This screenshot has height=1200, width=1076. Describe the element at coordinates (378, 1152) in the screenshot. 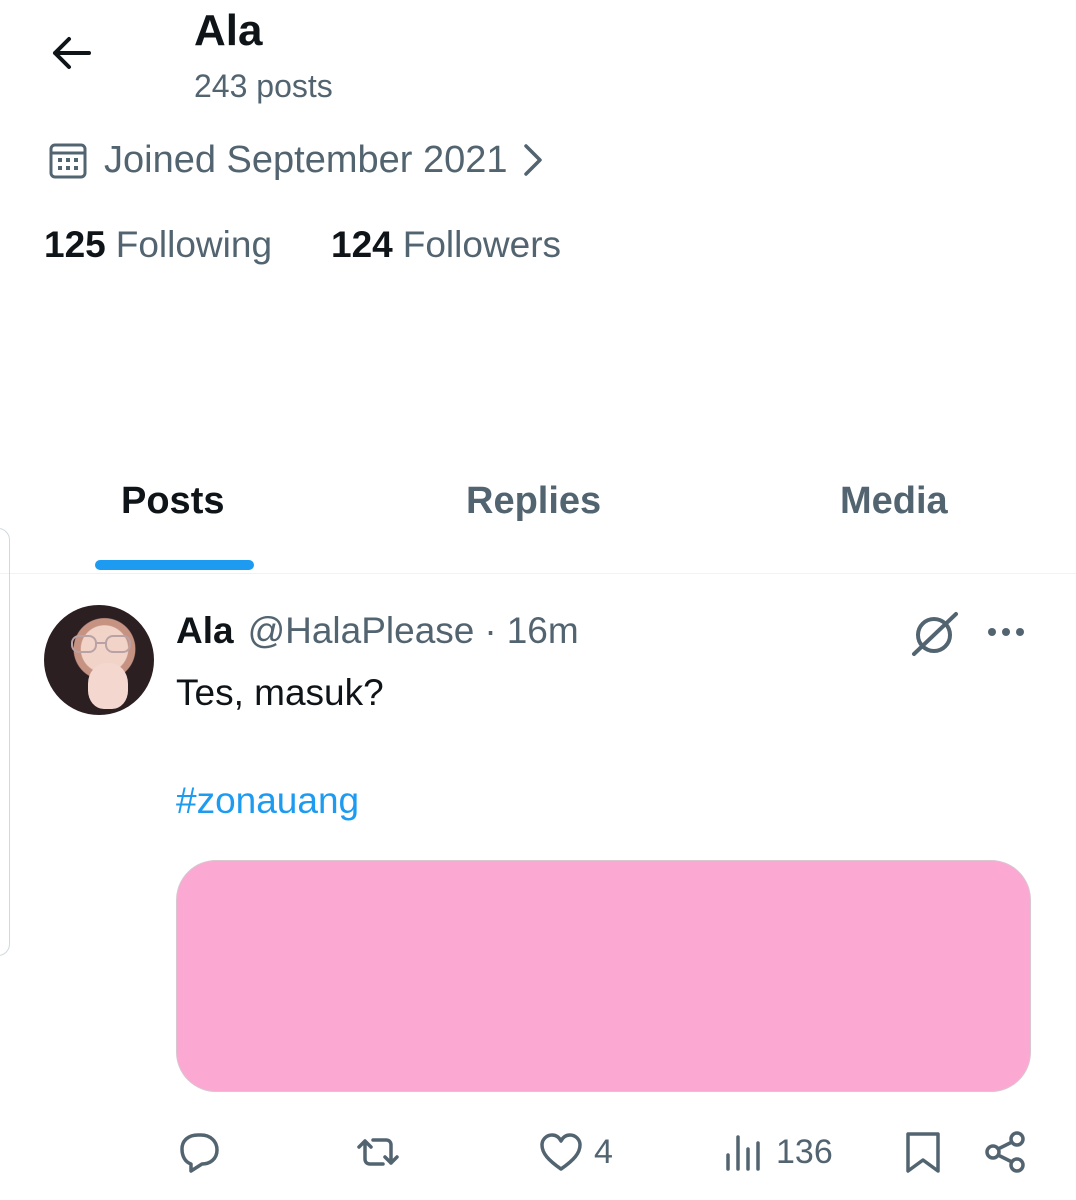

I see `repost-icon` at that location.